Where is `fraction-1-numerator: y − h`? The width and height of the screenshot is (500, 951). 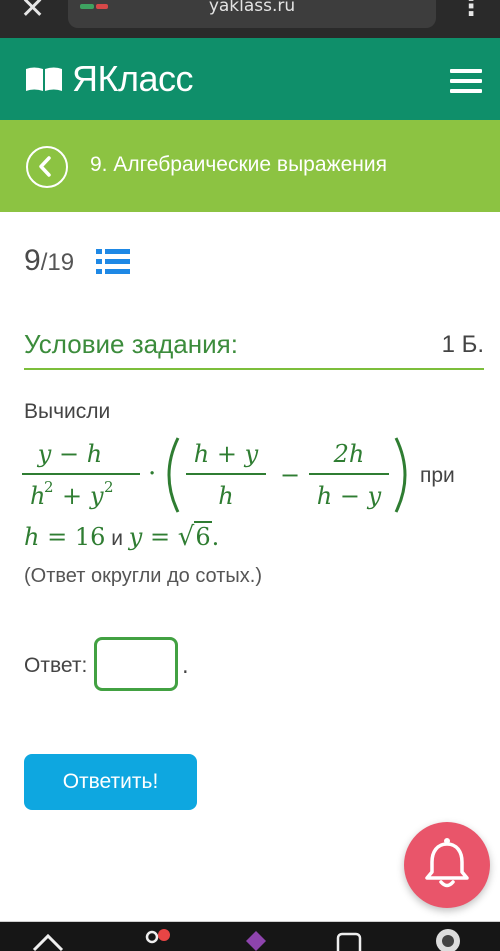 fraction-1-numerator: y − h is located at coordinates (69, 454).